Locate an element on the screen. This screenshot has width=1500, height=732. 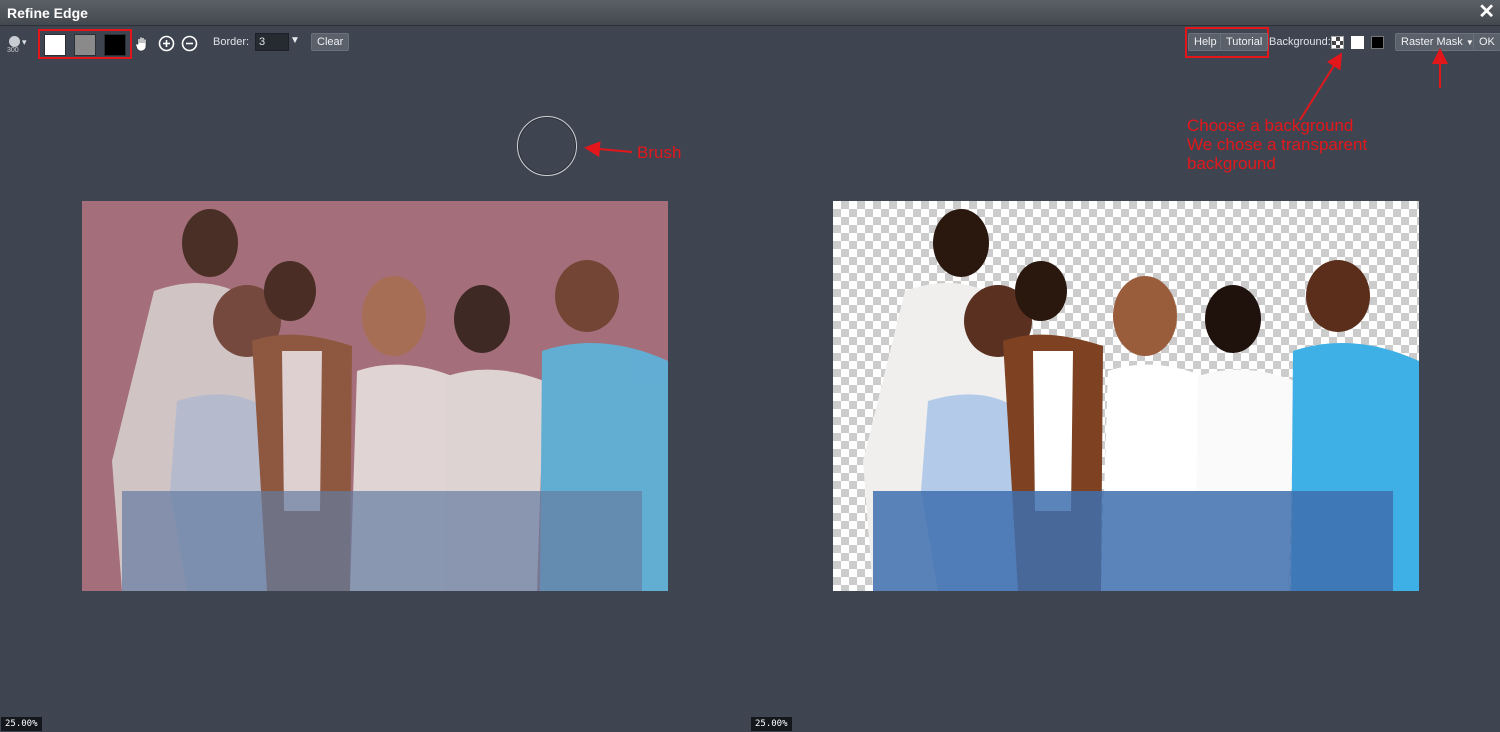
brush-annotation: Brush is located at coordinates (659, 152).